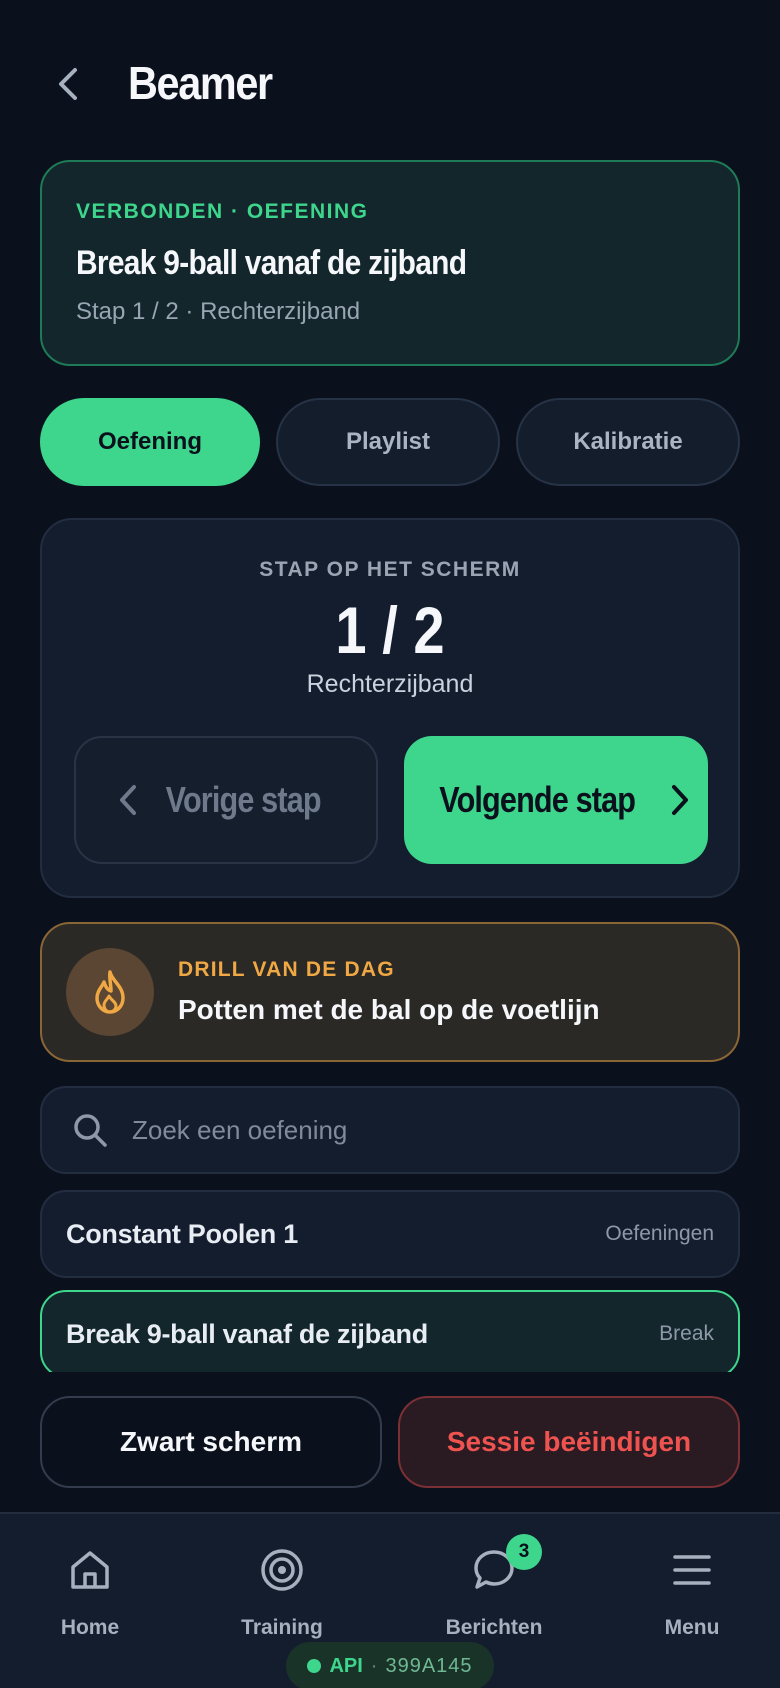 The width and height of the screenshot is (780, 1688). What do you see at coordinates (282, 1627) in the screenshot?
I see `nav-label-training: Training` at bounding box center [282, 1627].